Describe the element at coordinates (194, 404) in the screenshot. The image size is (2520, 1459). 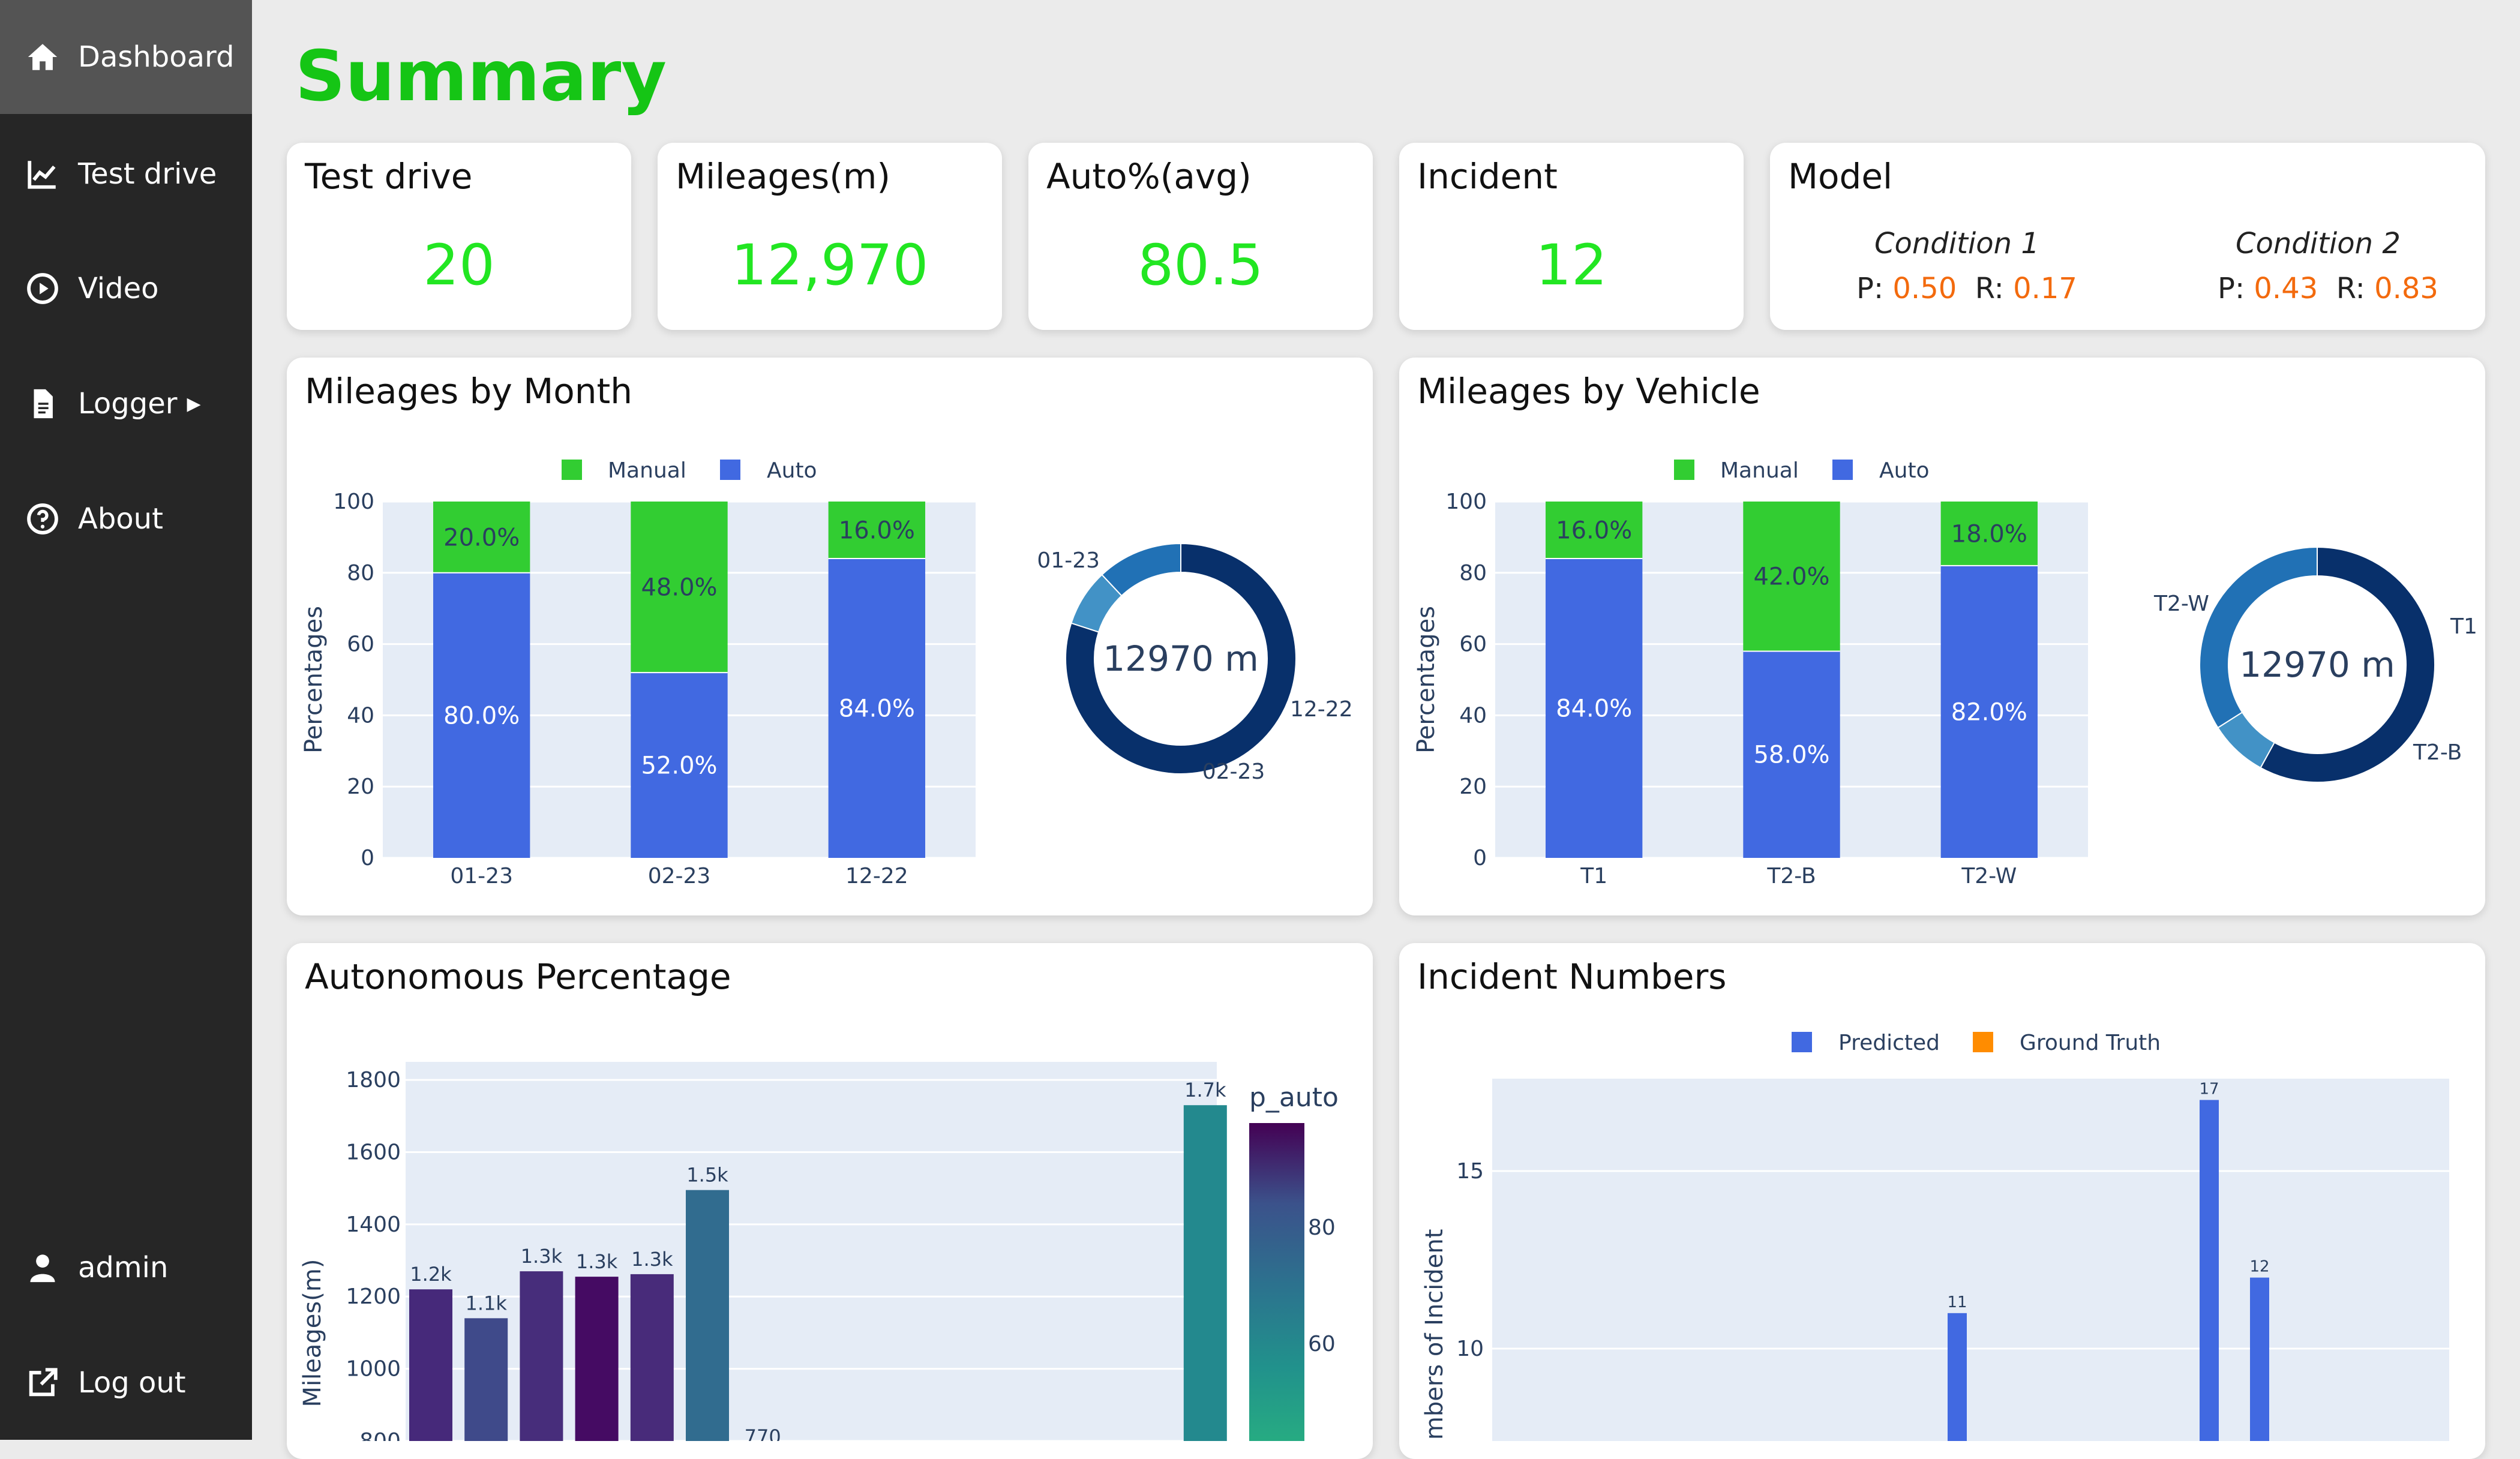
I see `caret-right-icon: ▶` at that location.